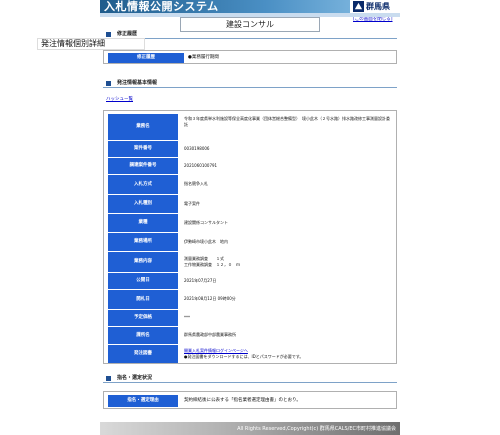  What do you see at coordinates (137, 83) in the screenshot?
I see `section-title: 発注情報基本情報` at bounding box center [137, 83].